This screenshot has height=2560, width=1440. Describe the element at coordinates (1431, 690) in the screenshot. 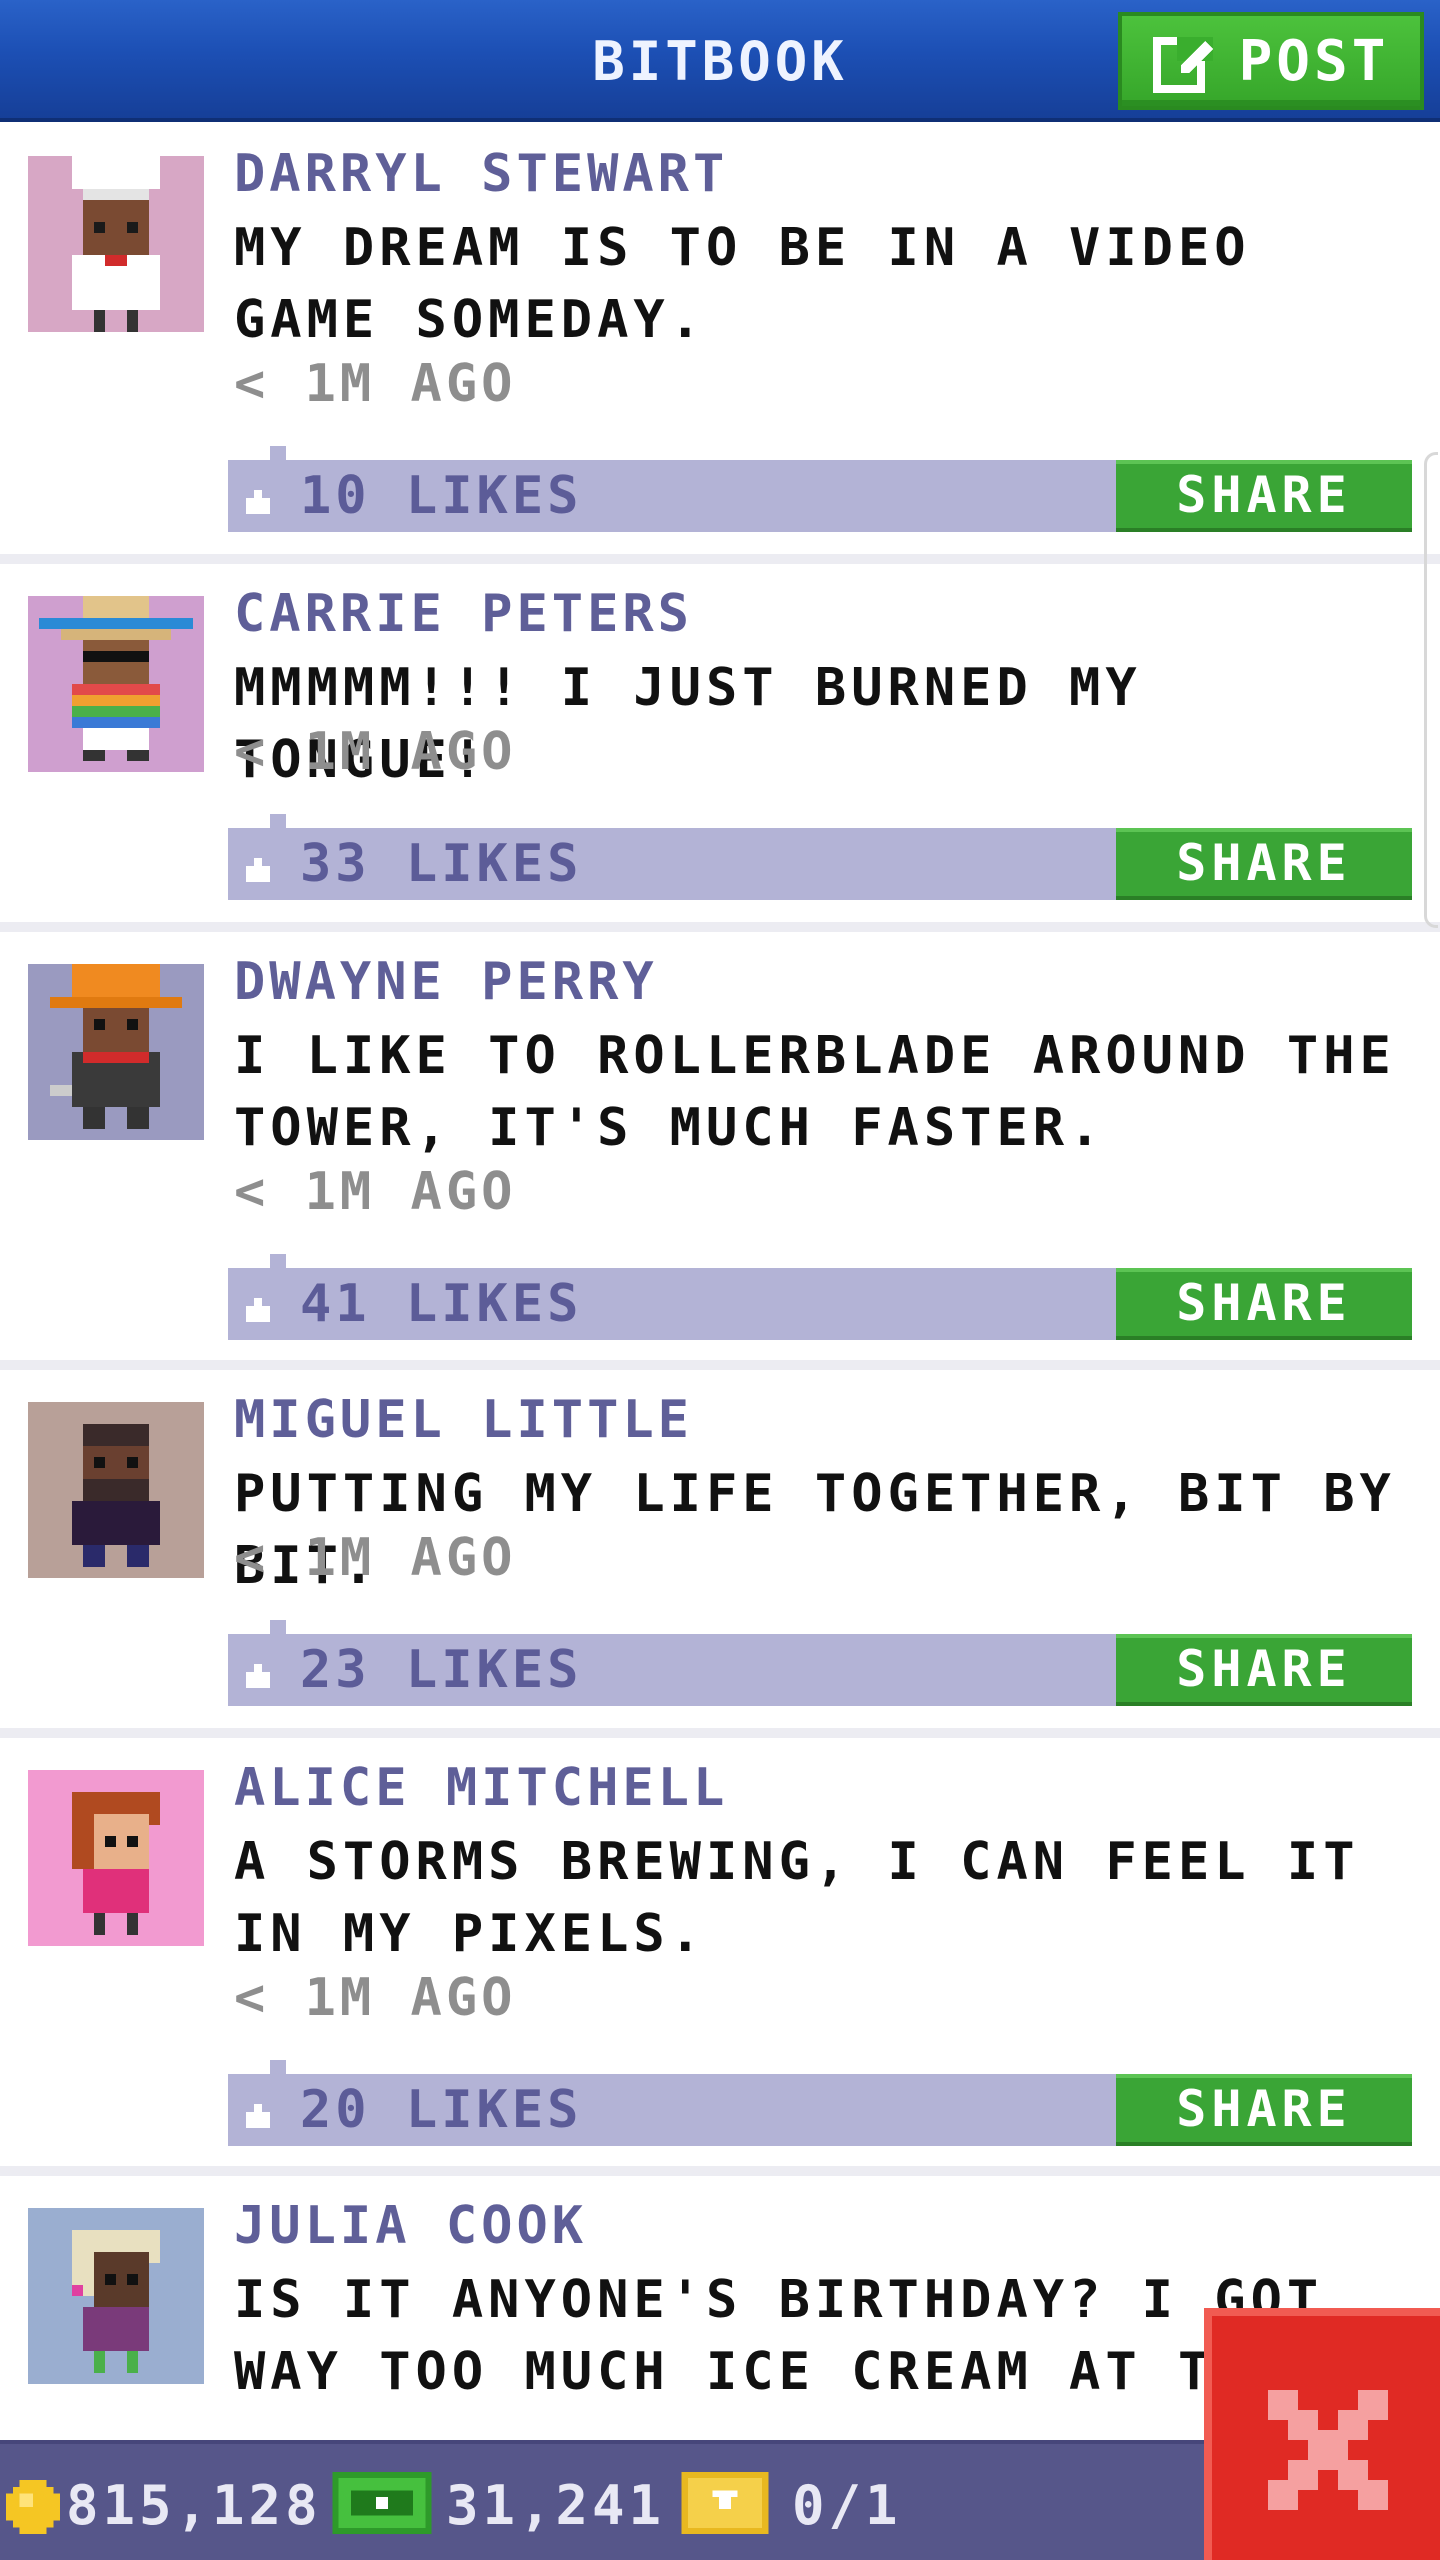

I see `scrollbar` at that location.